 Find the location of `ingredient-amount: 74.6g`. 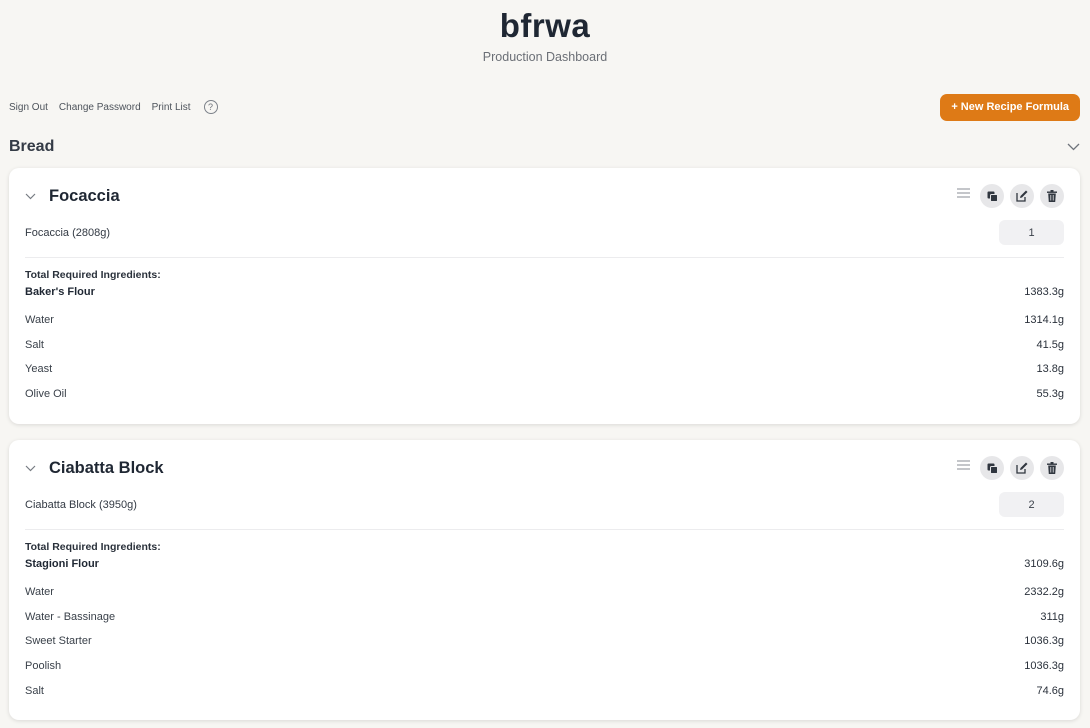

ingredient-amount: 74.6g is located at coordinates (1050, 690).